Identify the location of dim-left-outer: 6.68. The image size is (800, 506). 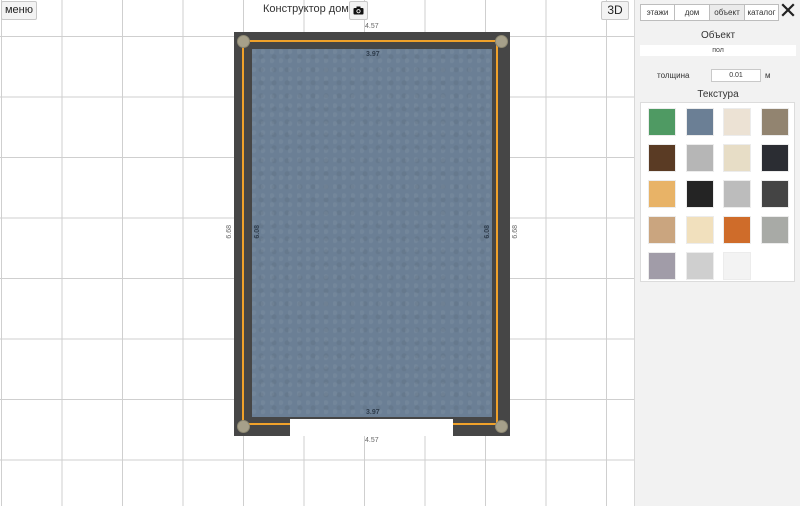
(229, 232).